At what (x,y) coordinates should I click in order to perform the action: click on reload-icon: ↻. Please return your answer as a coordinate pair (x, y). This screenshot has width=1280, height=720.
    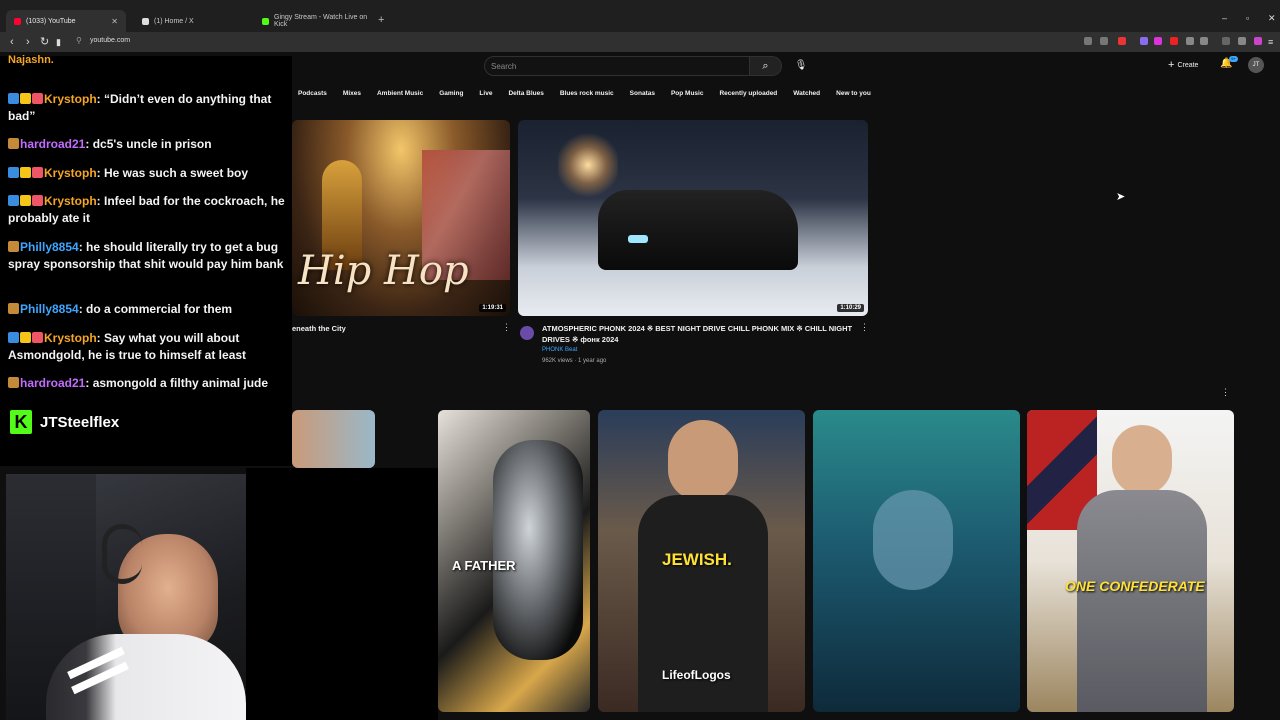
    Looking at the image, I should click on (44, 42).